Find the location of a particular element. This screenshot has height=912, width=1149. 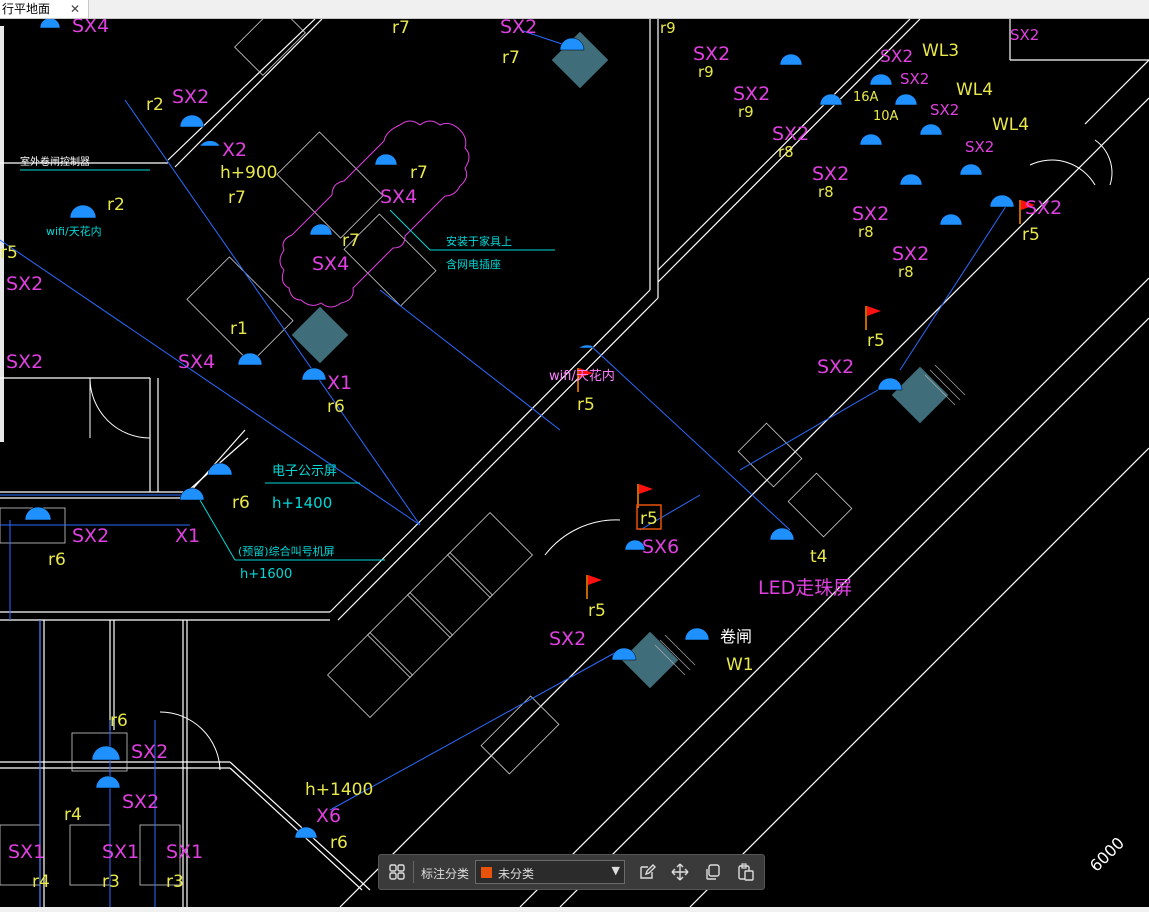

copy-icon is located at coordinates (713, 872).